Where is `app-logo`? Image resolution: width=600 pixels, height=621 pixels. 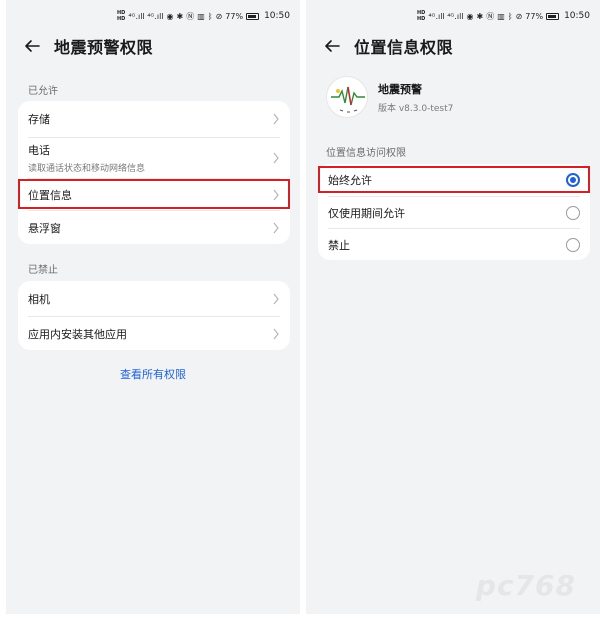 app-logo is located at coordinates (347, 97).